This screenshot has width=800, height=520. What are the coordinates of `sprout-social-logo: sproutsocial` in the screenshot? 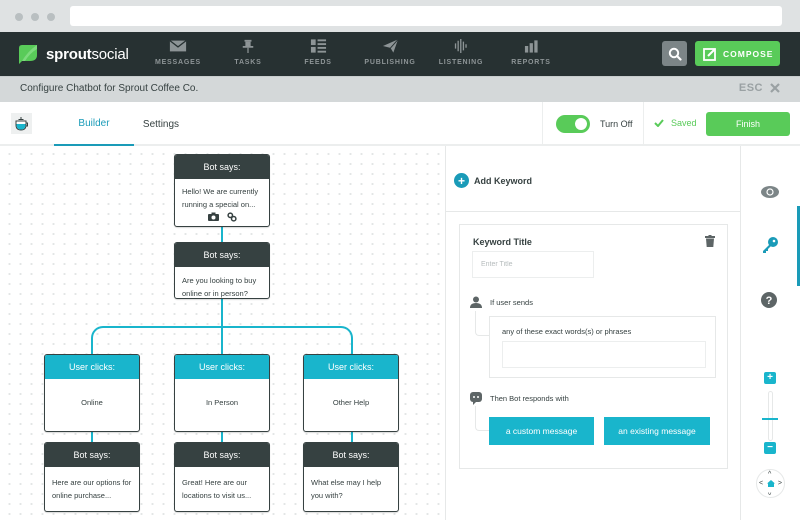 It's located at (73, 54).